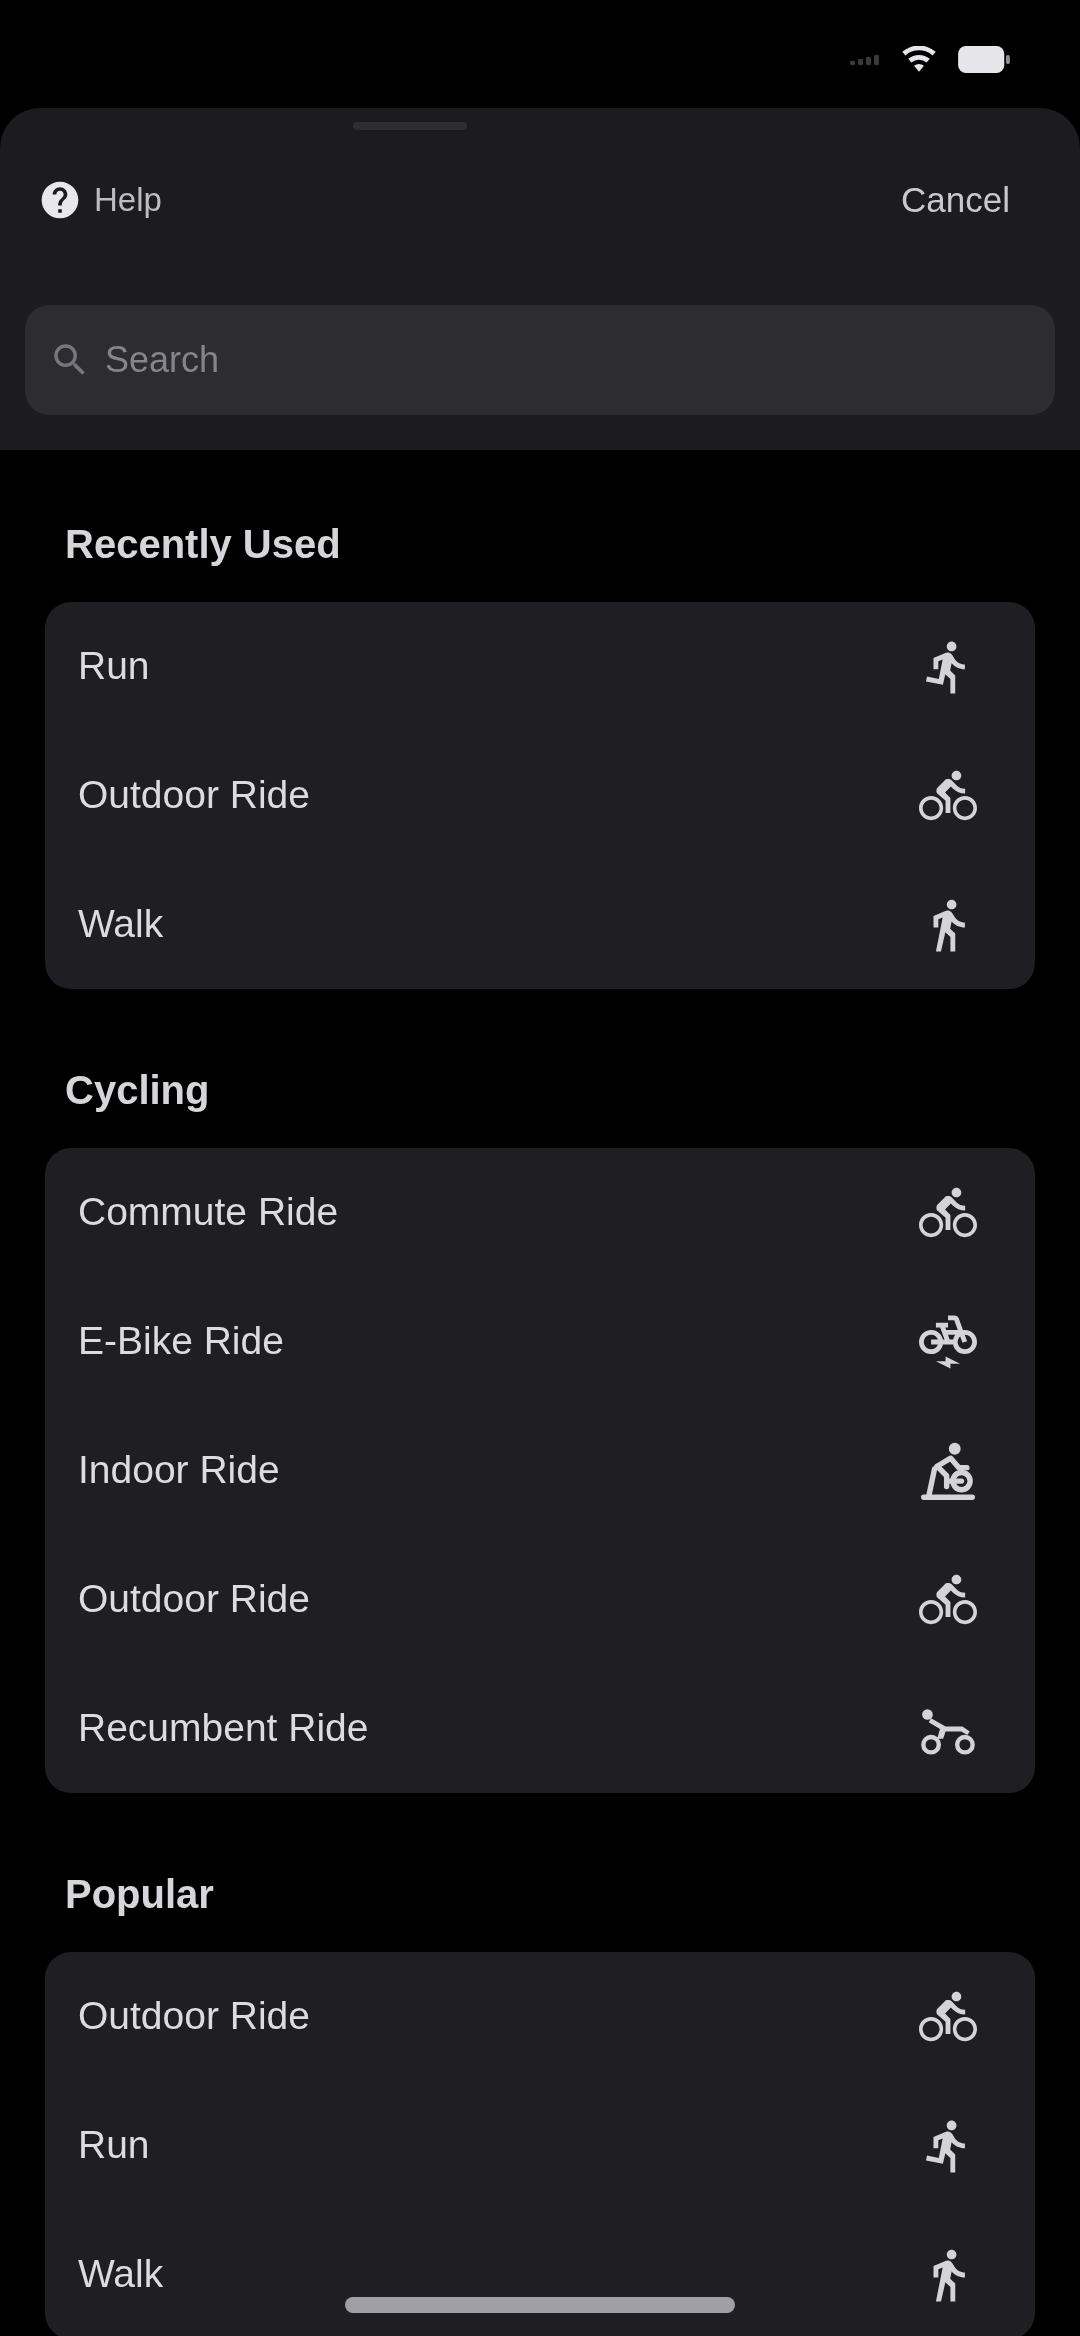 The height and width of the screenshot is (2336, 1080). What do you see at coordinates (971, 200) in the screenshot?
I see `cancel-button: Cancel` at bounding box center [971, 200].